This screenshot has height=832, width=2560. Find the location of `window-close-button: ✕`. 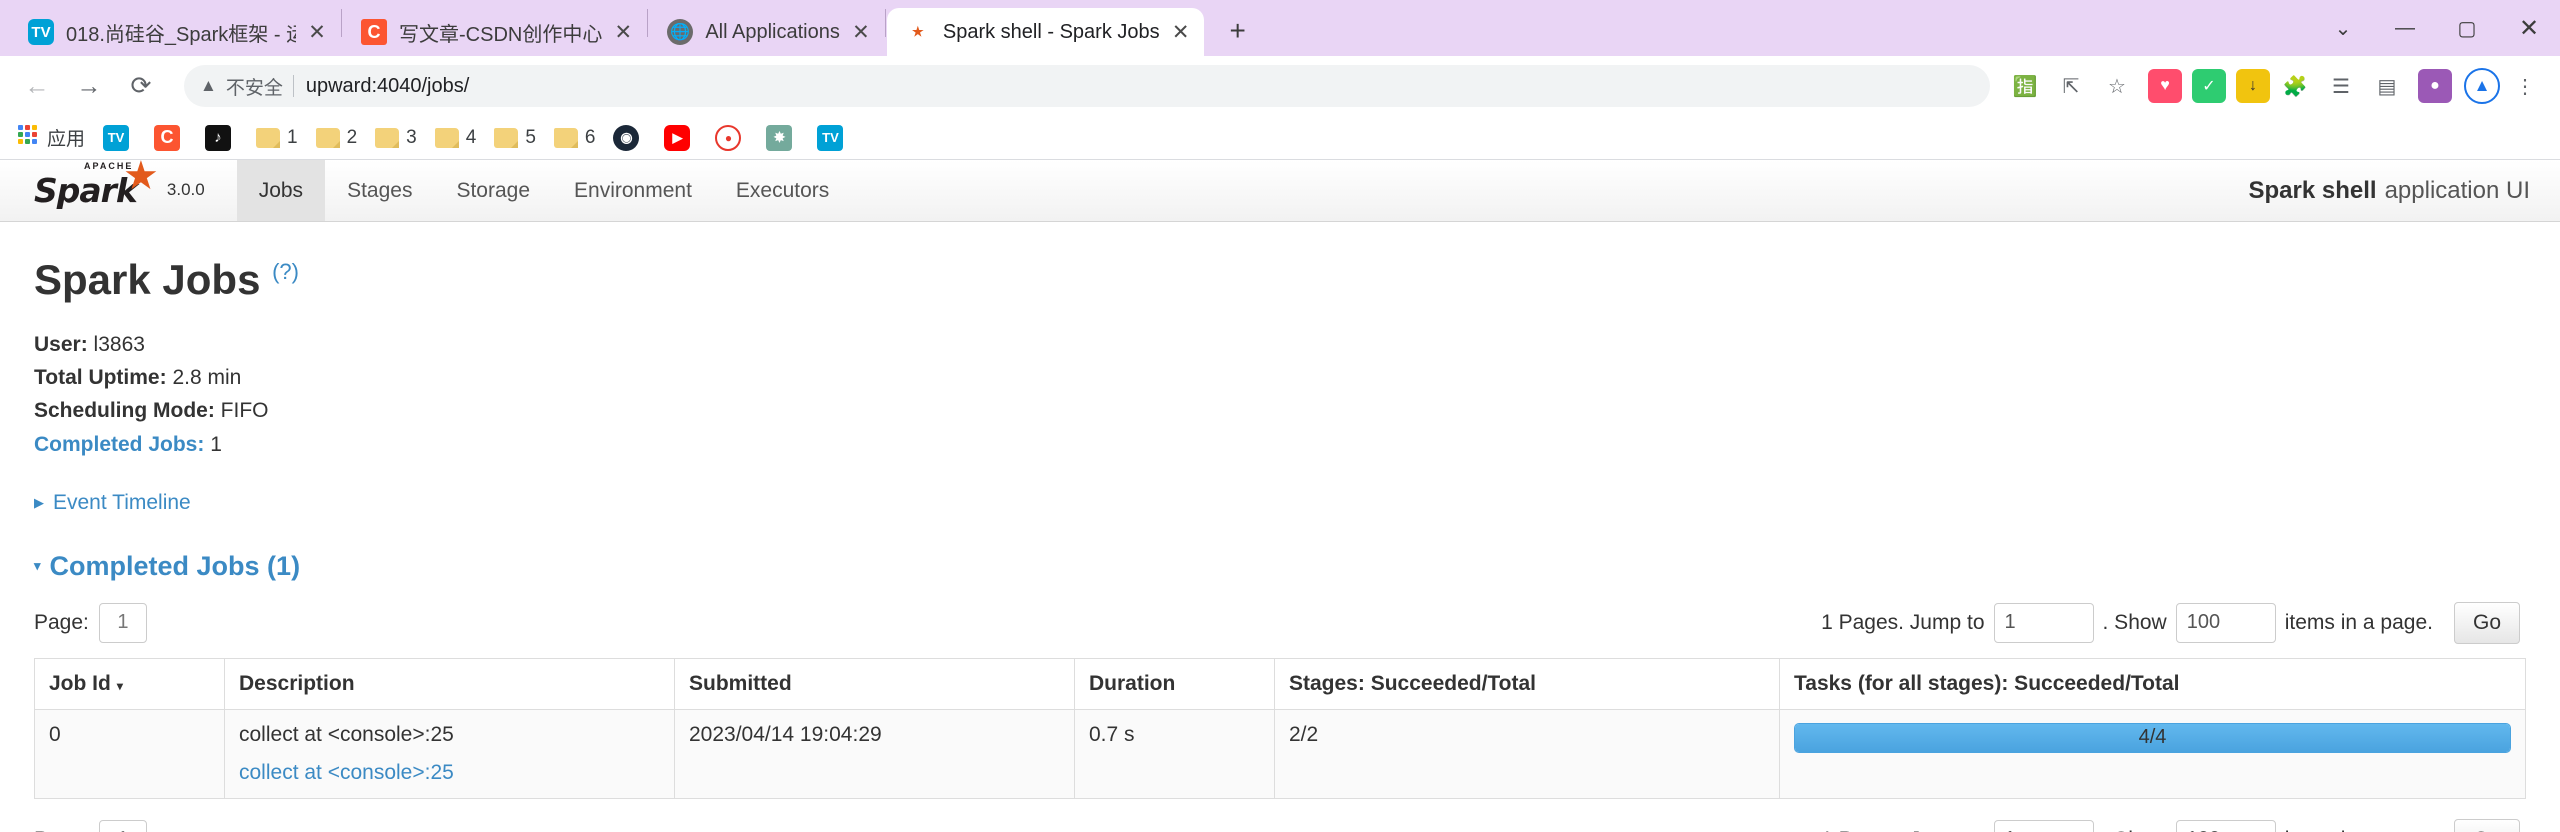

window-close-button: ✕ is located at coordinates (2529, 28).